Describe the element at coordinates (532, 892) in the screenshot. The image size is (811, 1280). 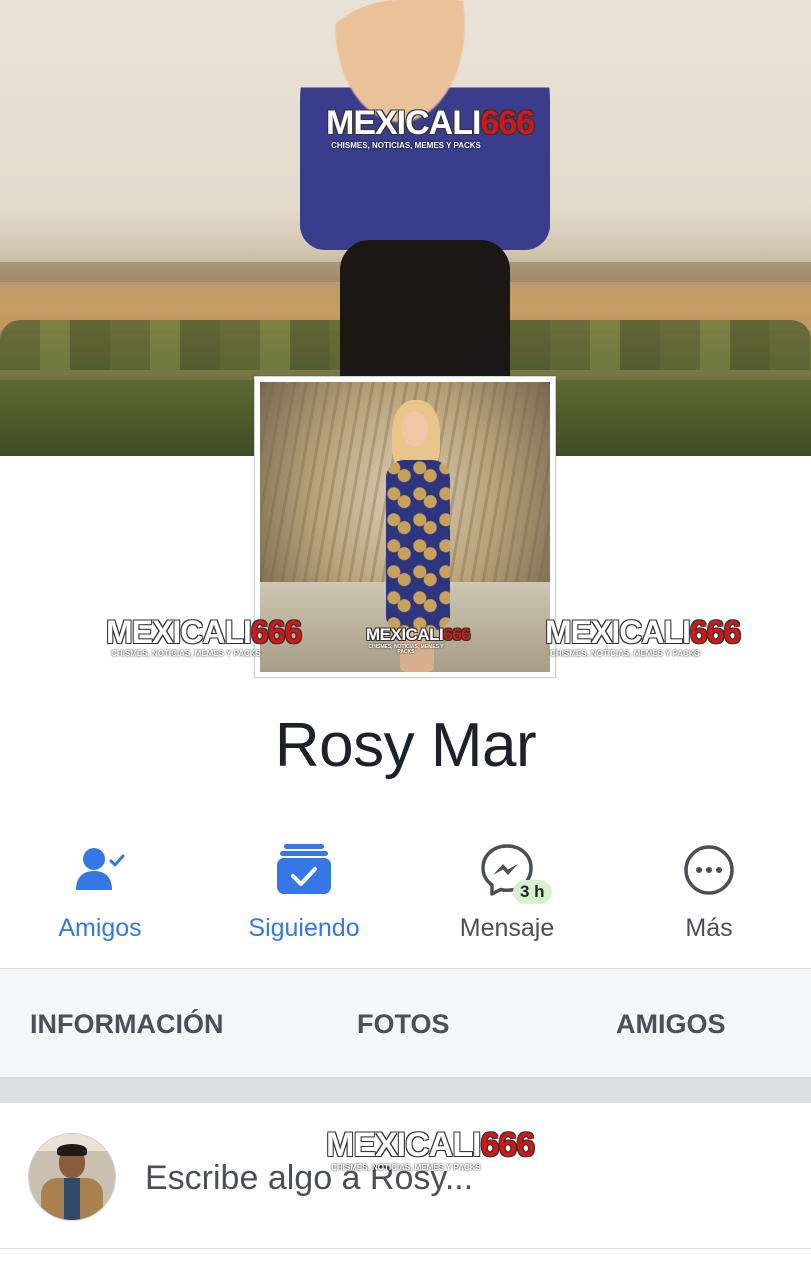
I see `message-time-badge: 3 h` at that location.